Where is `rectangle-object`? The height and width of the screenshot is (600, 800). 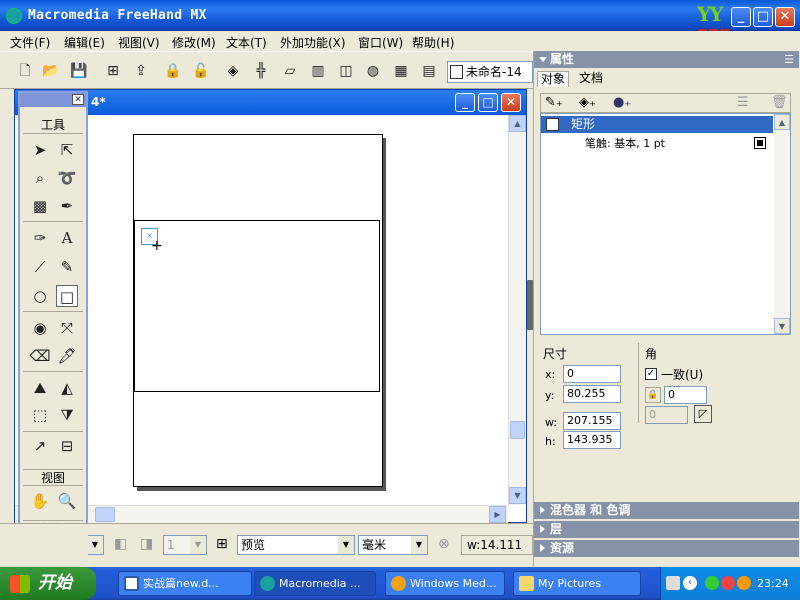 rectangle-object is located at coordinates (257, 306).